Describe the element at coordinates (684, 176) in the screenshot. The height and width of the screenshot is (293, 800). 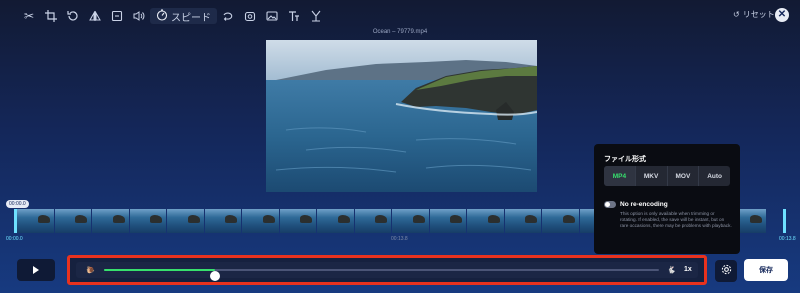
I see `format-option-mov: MOV` at that location.